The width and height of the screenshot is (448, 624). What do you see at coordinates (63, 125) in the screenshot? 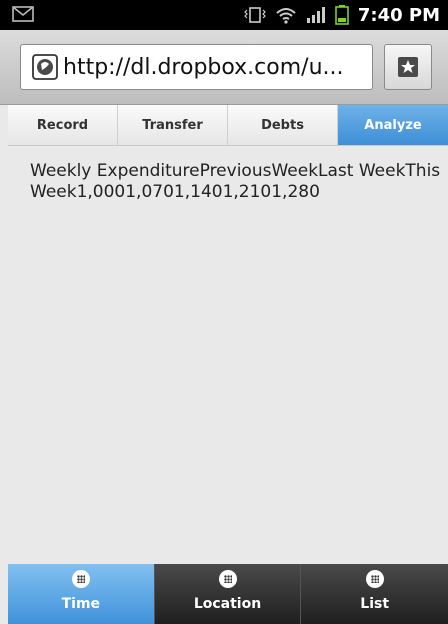
I see `tab-record: Record` at bounding box center [63, 125].